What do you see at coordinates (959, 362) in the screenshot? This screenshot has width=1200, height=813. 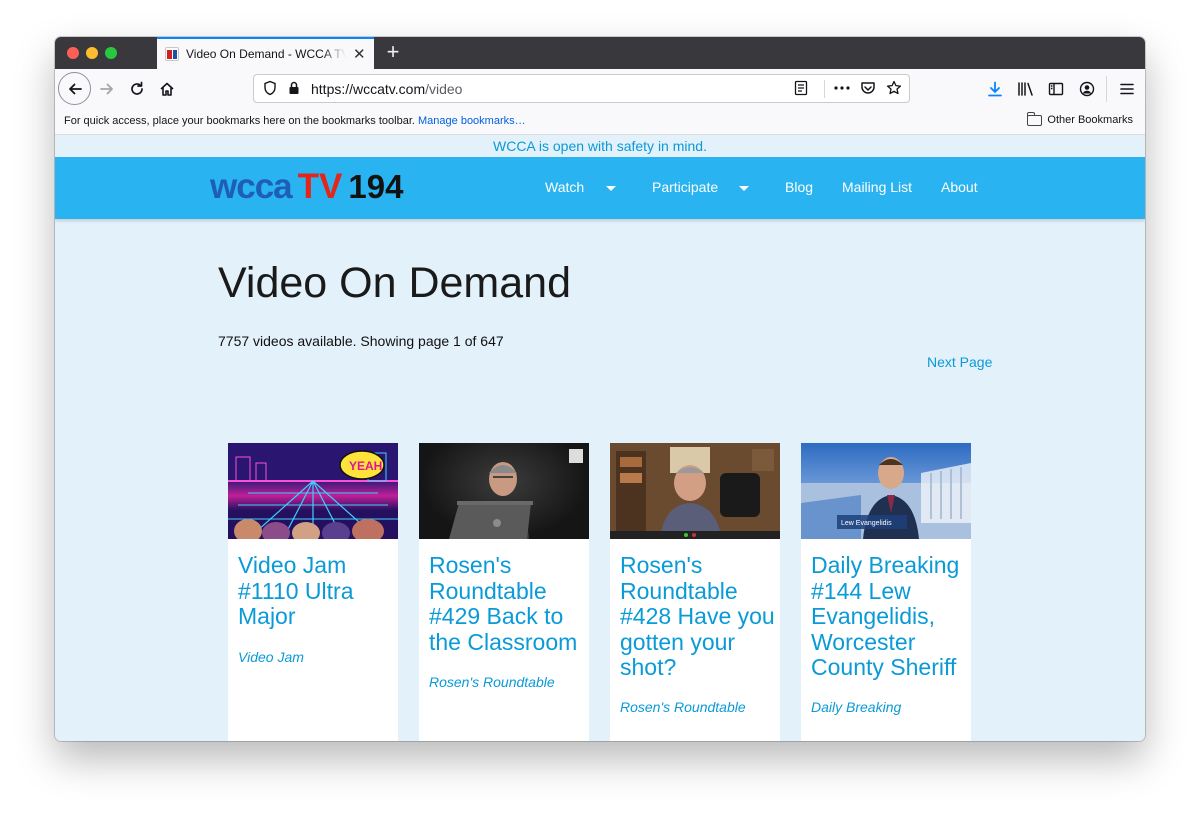 I see `next-page-link: Next Page` at bounding box center [959, 362].